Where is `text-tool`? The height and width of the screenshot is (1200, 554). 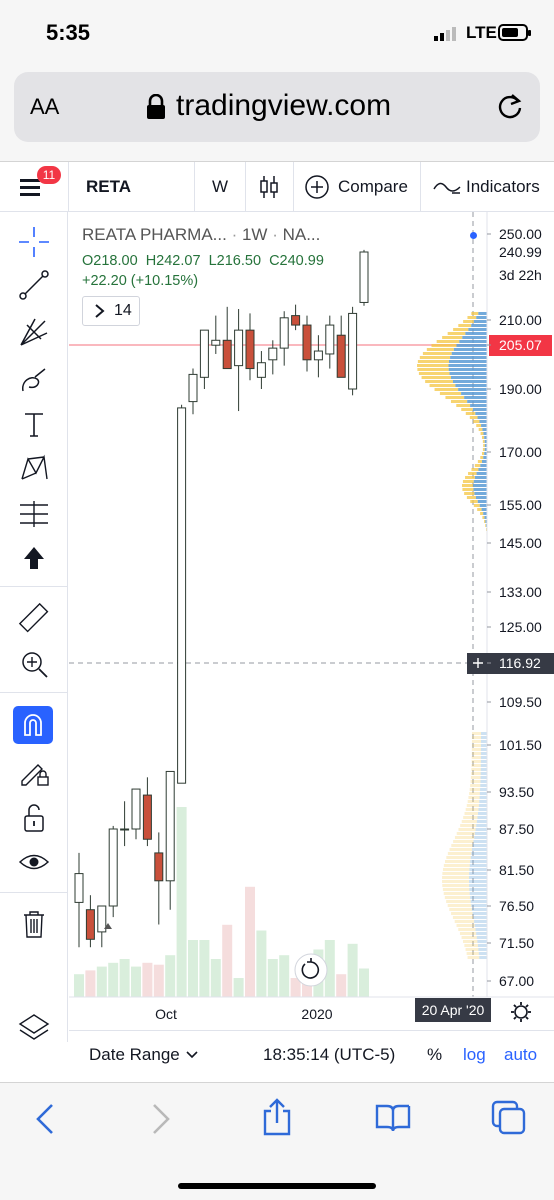 text-tool is located at coordinates (34, 424).